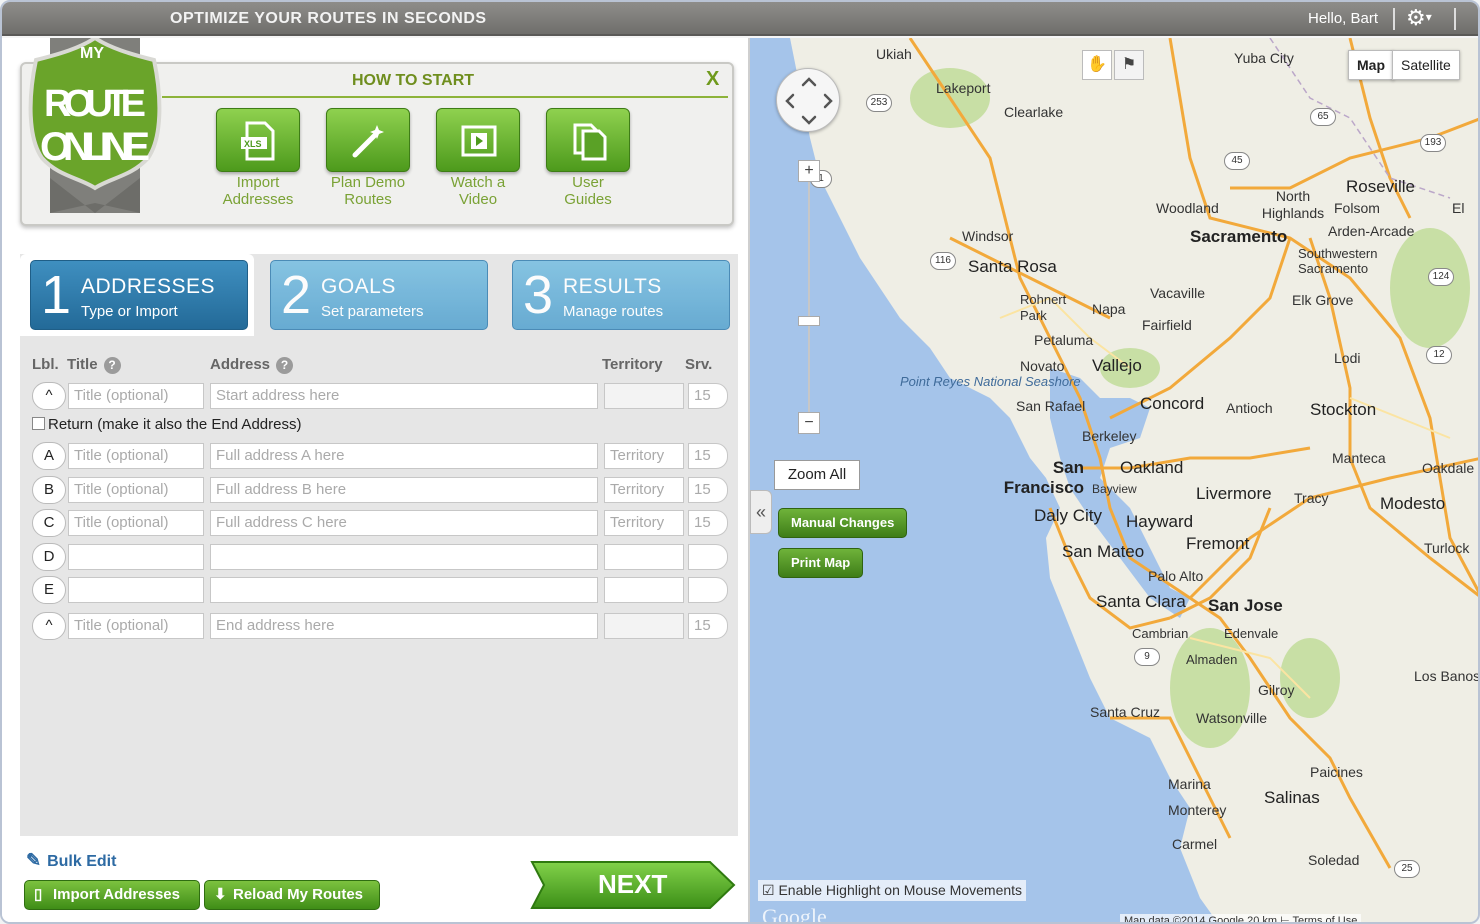 This screenshot has width=1480, height=924. Describe the element at coordinates (404, 396) in the screenshot. I see `start-address-input: Start address here` at that location.